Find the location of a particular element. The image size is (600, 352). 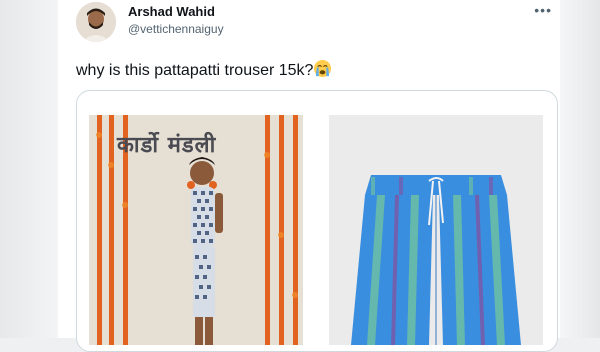

avatar-image is located at coordinates (96, 22).